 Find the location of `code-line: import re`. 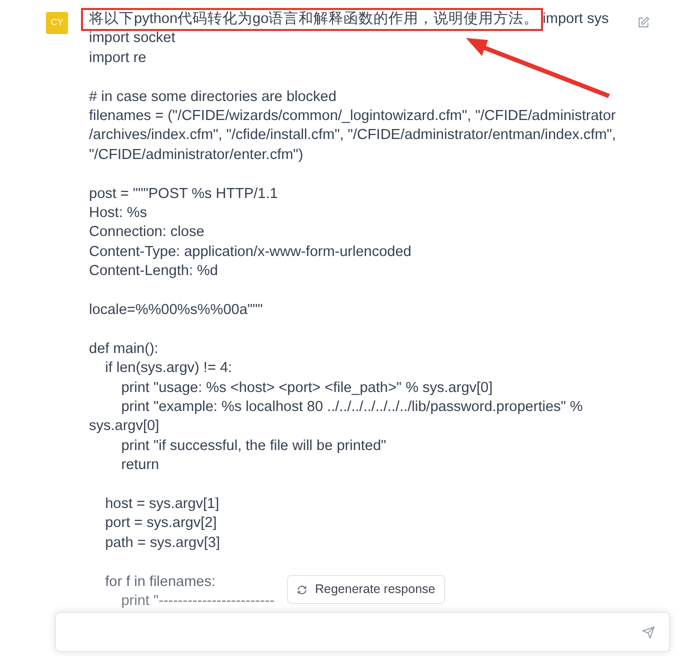

code-line: import re is located at coordinates (117, 58).